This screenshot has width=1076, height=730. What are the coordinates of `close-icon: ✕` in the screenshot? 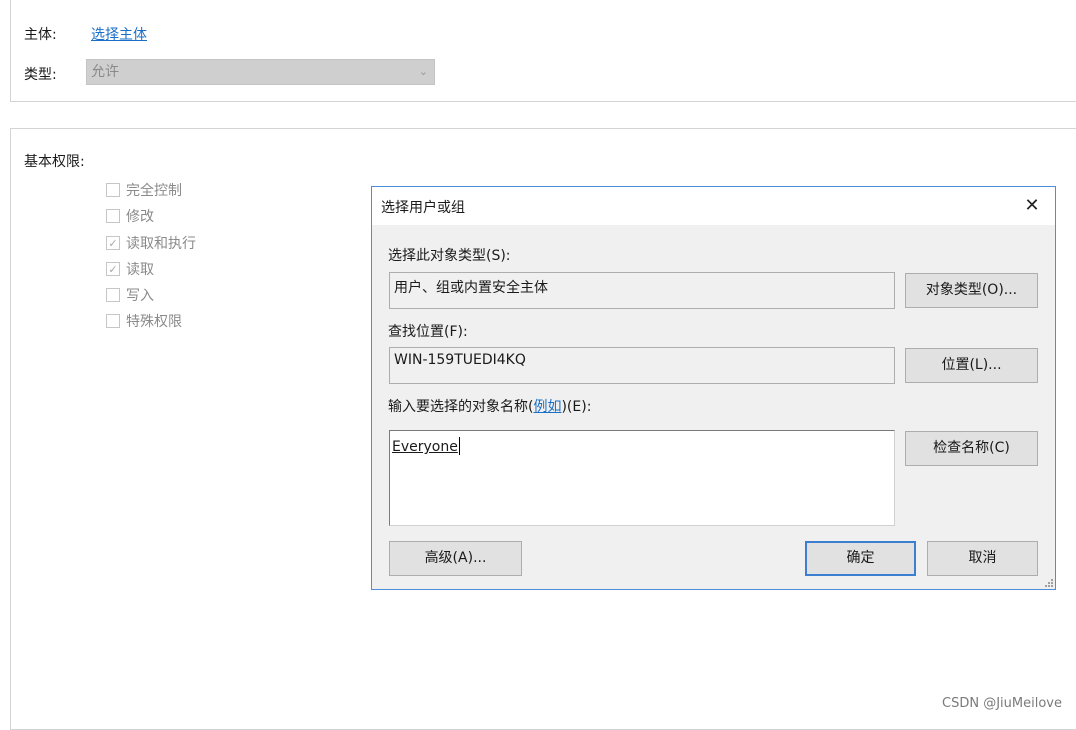 It's located at (1032, 206).